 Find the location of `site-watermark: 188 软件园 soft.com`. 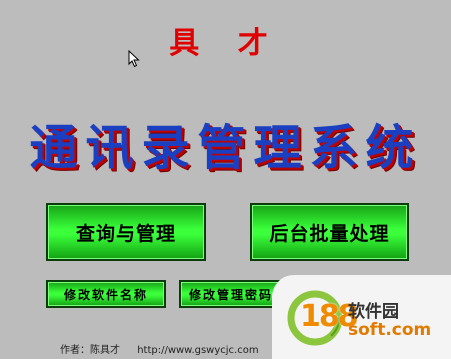

site-watermark: 188 软件园 soft.com is located at coordinates (361, 317).